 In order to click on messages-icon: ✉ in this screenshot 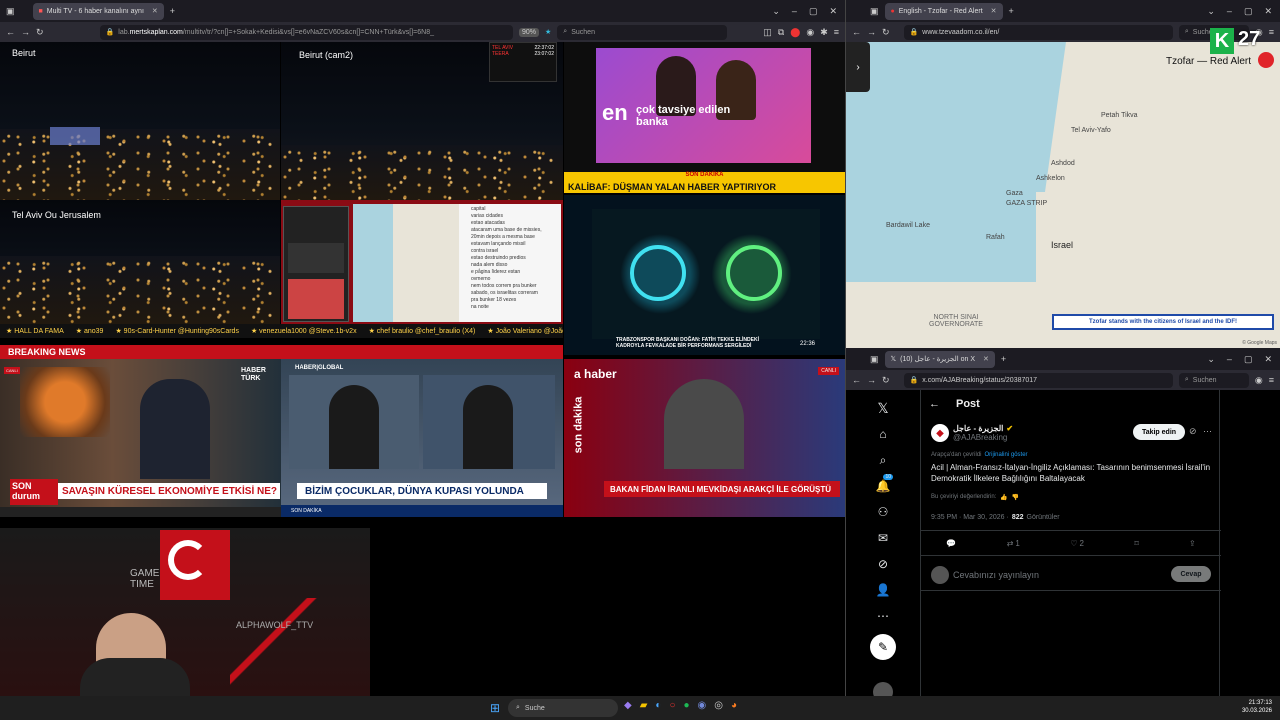, I will do `click(883, 538)`.